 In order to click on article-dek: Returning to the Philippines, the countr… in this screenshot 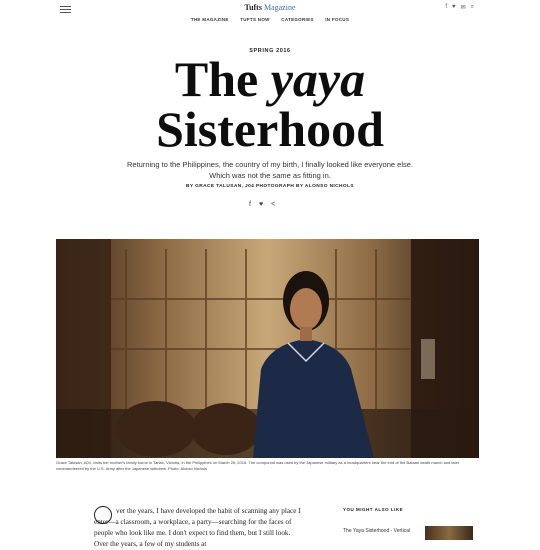, I will do `click(270, 170)`.